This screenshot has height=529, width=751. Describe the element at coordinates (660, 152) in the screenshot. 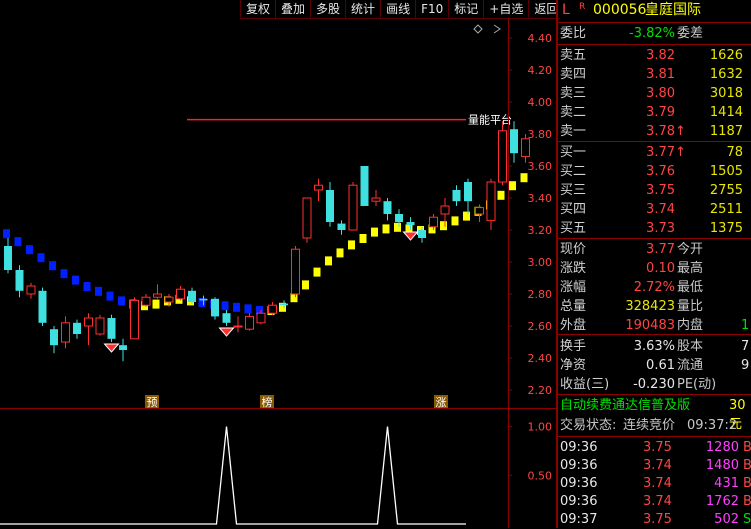

I see `bids-price: 3.77` at that location.